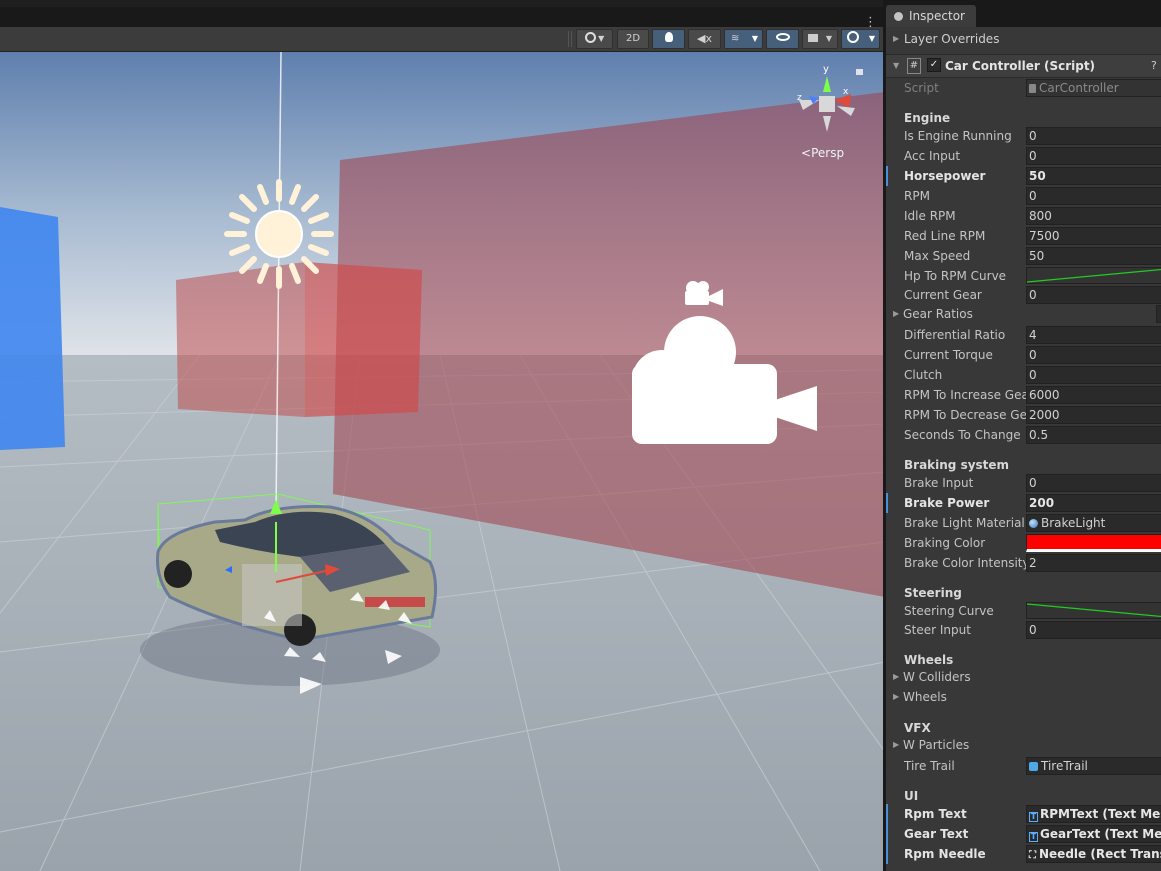 Image resolution: width=1161 pixels, height=871 pixels. What do you see at coordinates (914, 66) in the screenshot?
I see `script-hash-icon: #` at bounding box center [914, 66].